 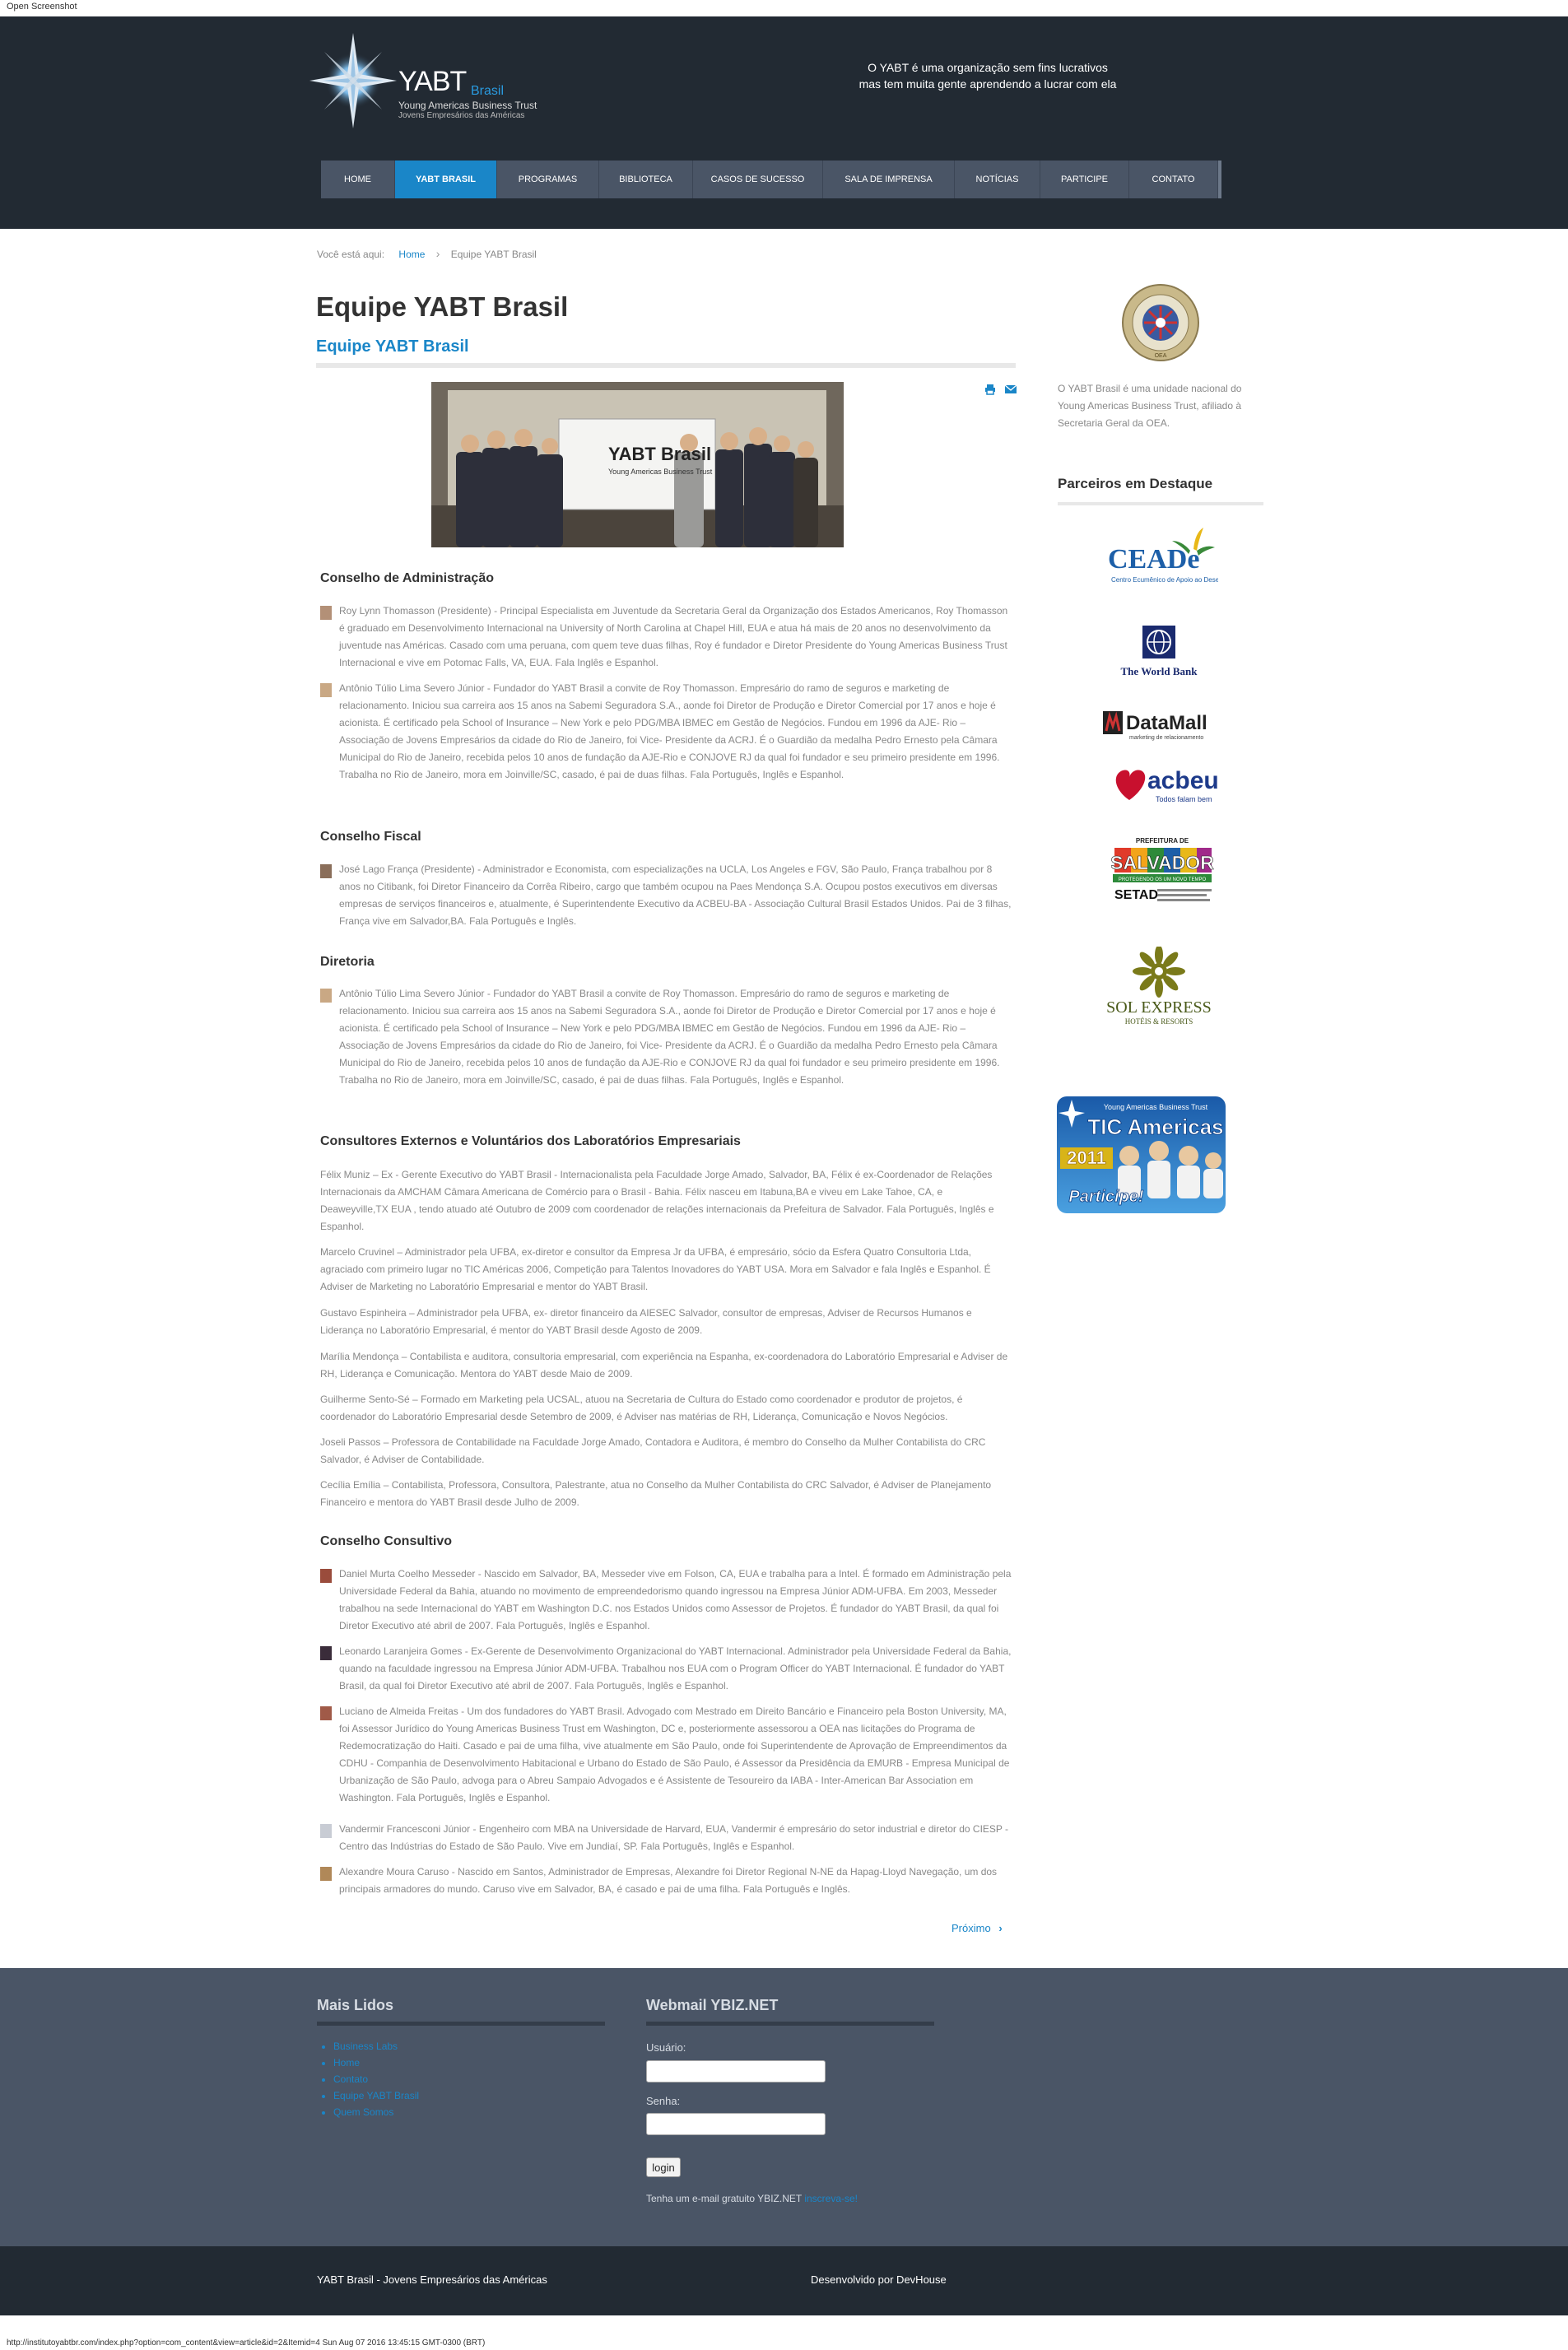 What do you see at coordinates (467, 105) in the screenshot?
I see `logo-subtitle: Young Americas Business Trust` at bounding box center [467, 105].